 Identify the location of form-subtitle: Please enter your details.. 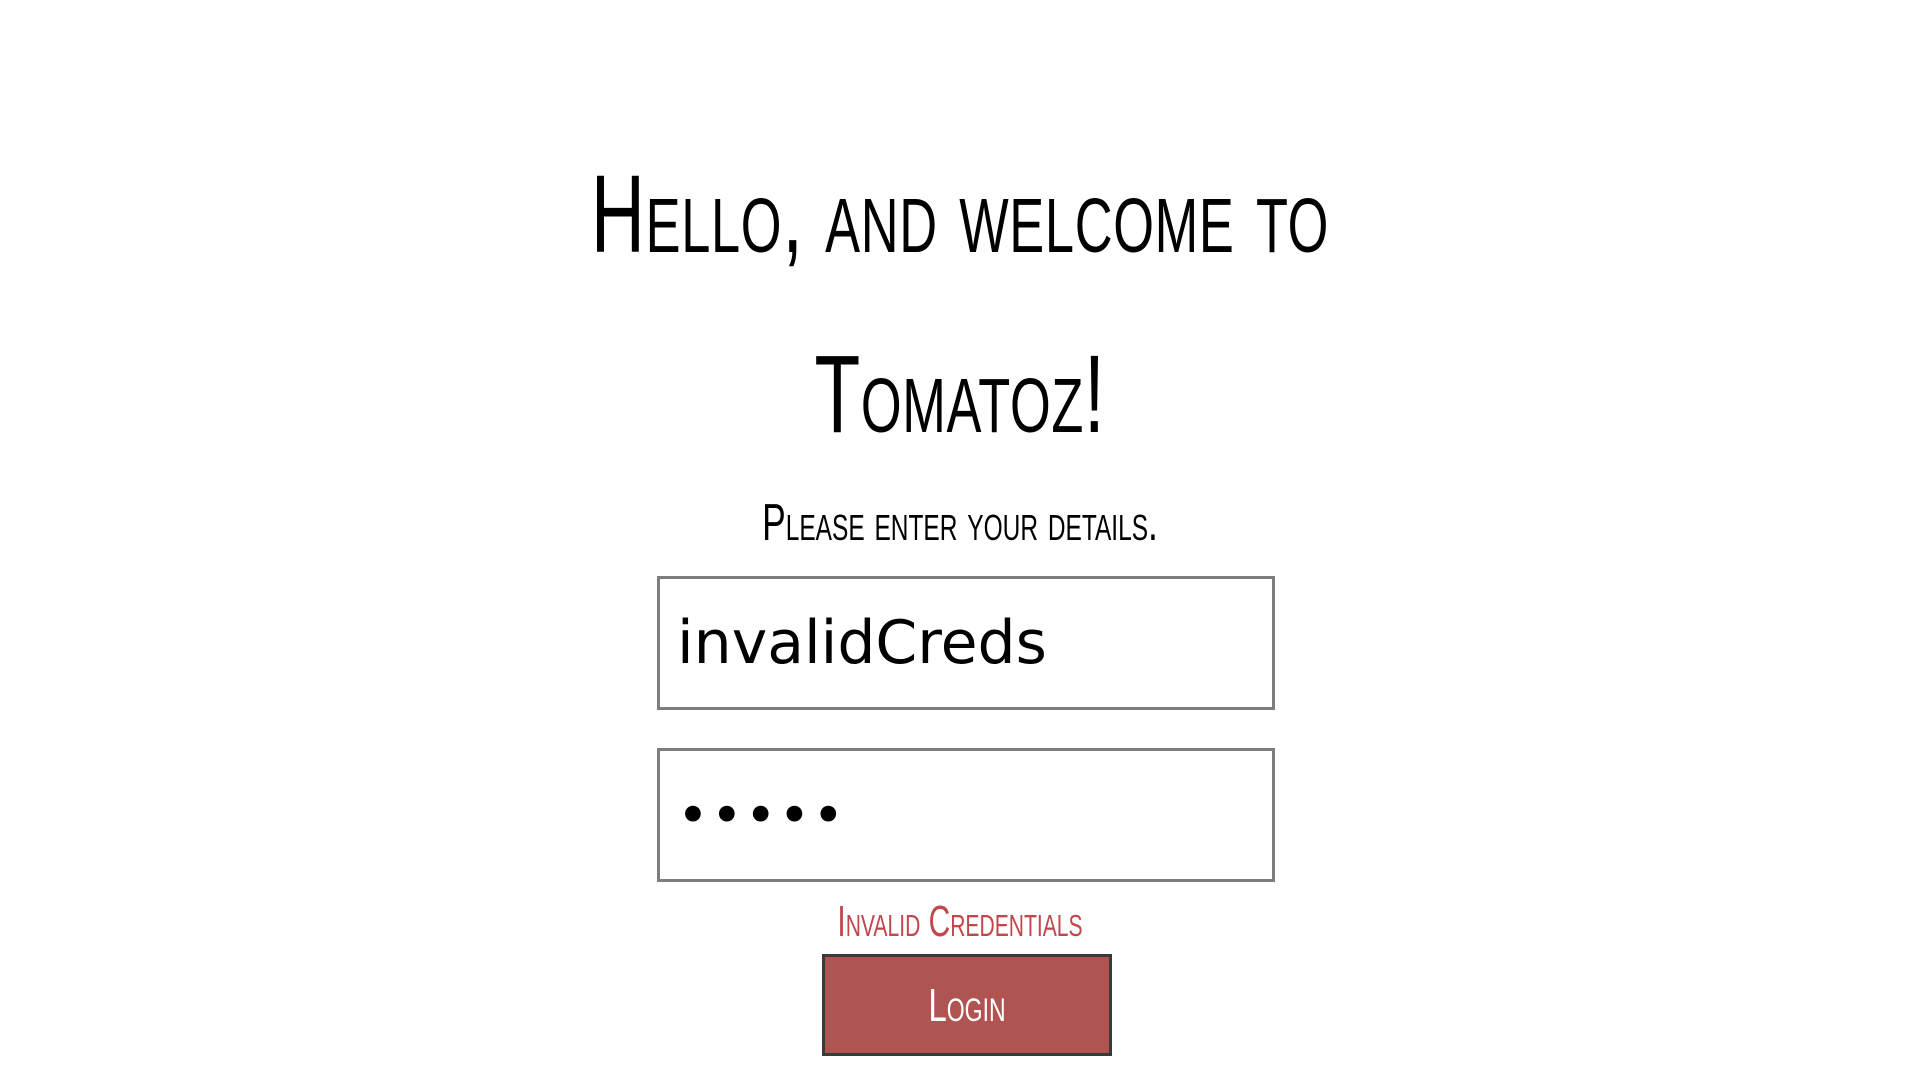
(960, 523).